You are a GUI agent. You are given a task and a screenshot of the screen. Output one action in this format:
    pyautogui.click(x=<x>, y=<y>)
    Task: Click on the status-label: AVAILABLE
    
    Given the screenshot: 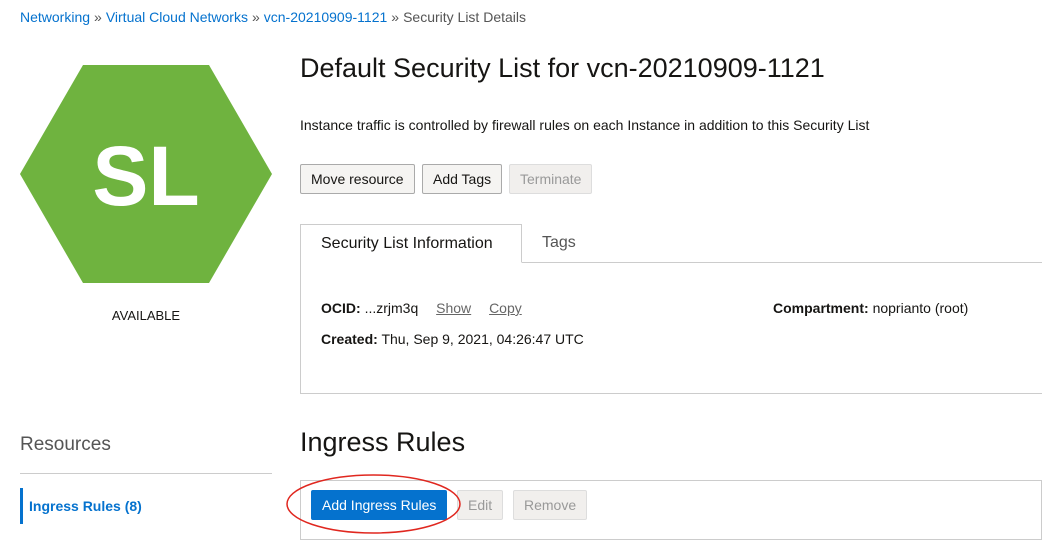 What is the action you would take?
    pyautogui.click(x=146, y=315)
    